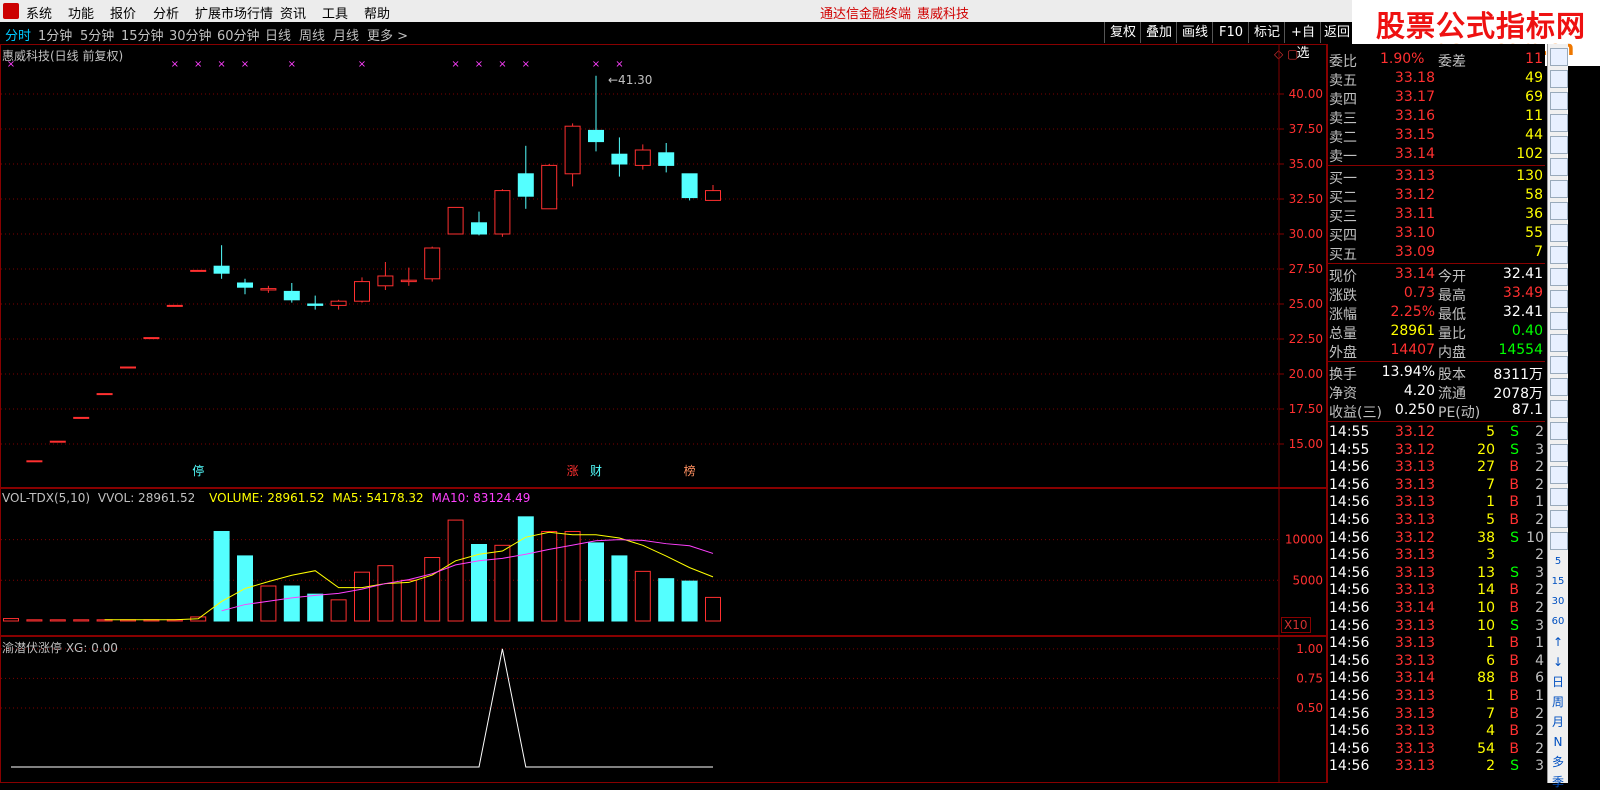 This screenshot has width=1600, height=790. What do you see at coordinates (1558, 682) in the screenshot?
I see `sidebar-period-button: 日` at bounding box center [1558, 682].